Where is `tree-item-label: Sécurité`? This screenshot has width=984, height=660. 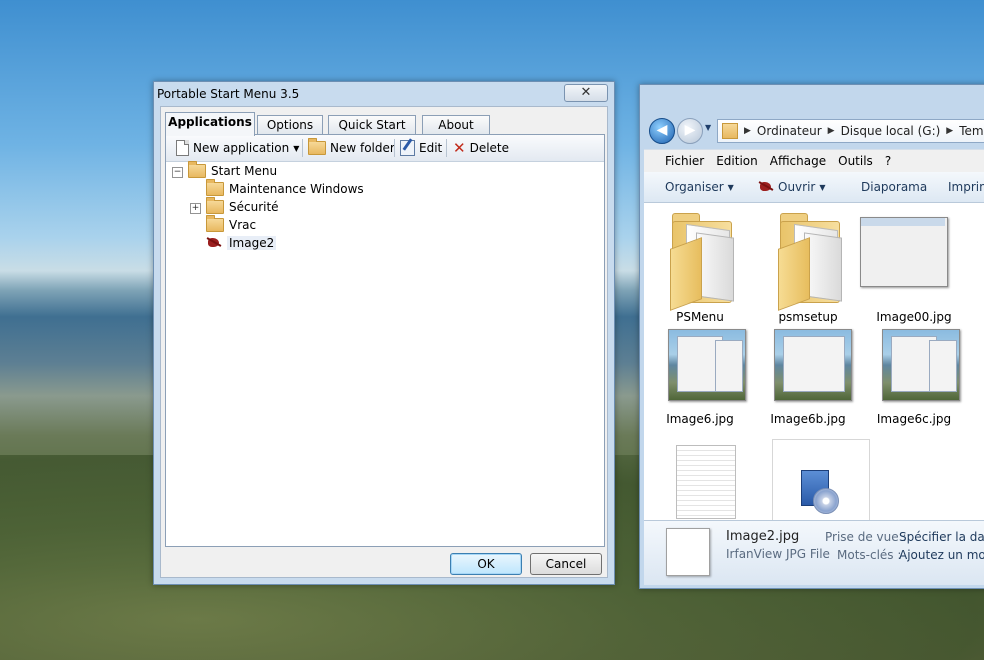
tree-item-label: Sécurité is located at coordinates (254, 207).